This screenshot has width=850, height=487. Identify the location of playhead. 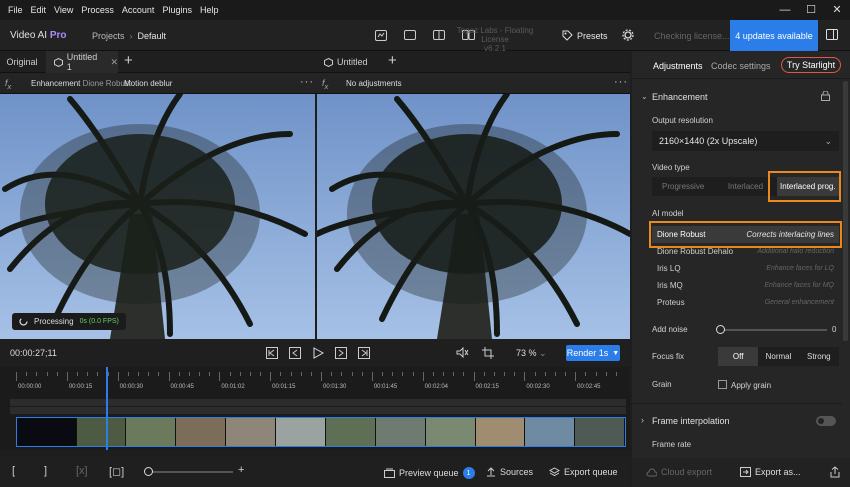
(107, 408).